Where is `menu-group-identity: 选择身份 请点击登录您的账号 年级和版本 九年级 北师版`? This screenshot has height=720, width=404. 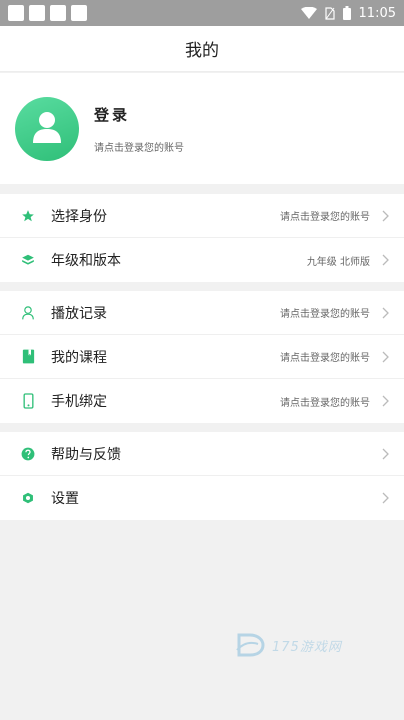
menu-group-identity: 选择身份 请点击登录您的账号 年级和版本 九年级 北师版 is located at coordinates (202, 238).